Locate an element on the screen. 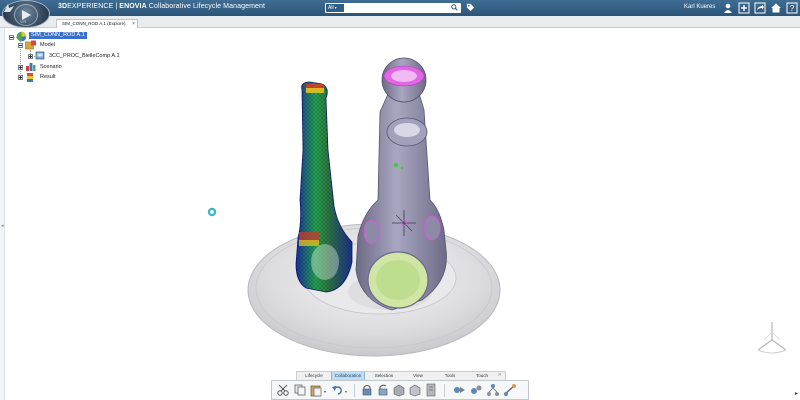  document-icon is located at coordinates (431, 390).